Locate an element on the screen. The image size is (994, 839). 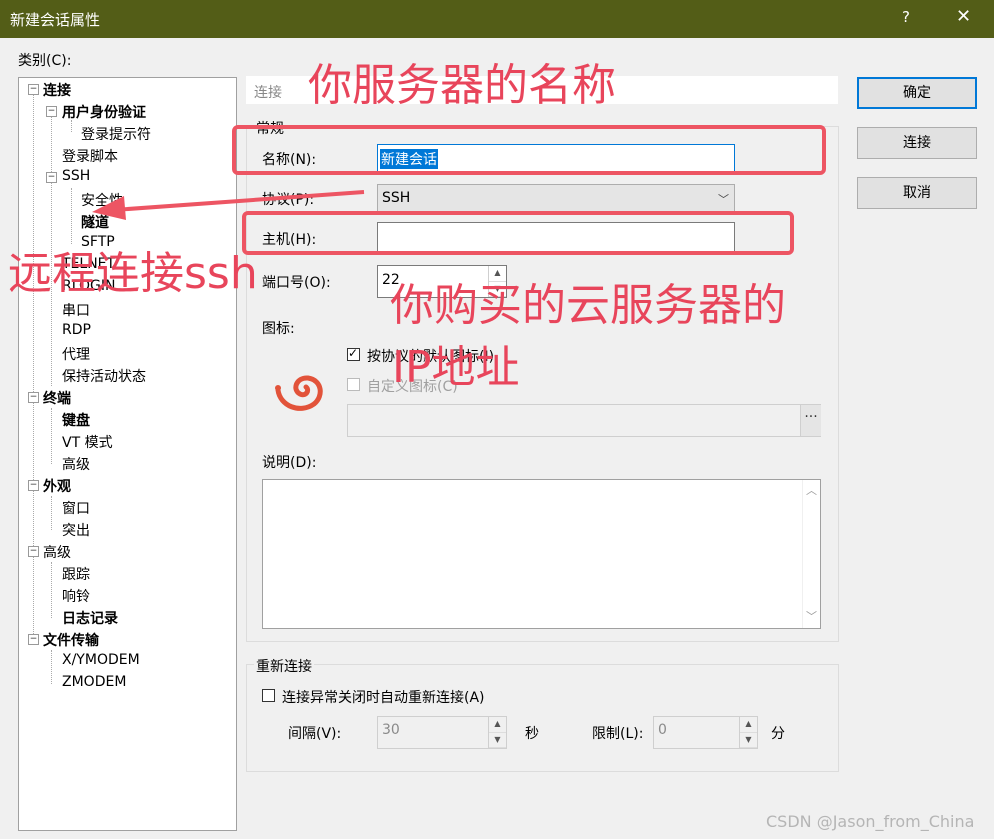
tree-item-proxy: 代理 is located at coordinates (76, 354).